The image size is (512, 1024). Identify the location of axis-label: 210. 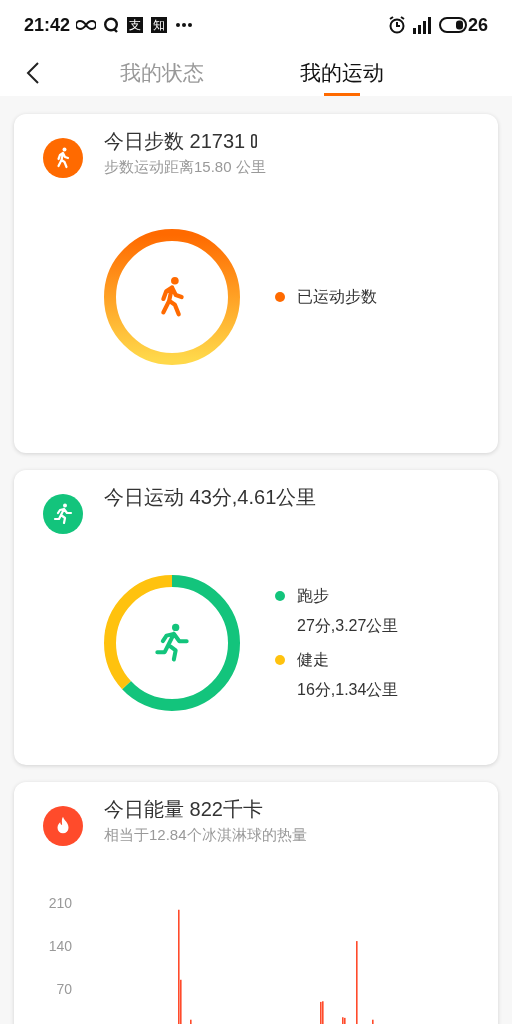
(60, 903).